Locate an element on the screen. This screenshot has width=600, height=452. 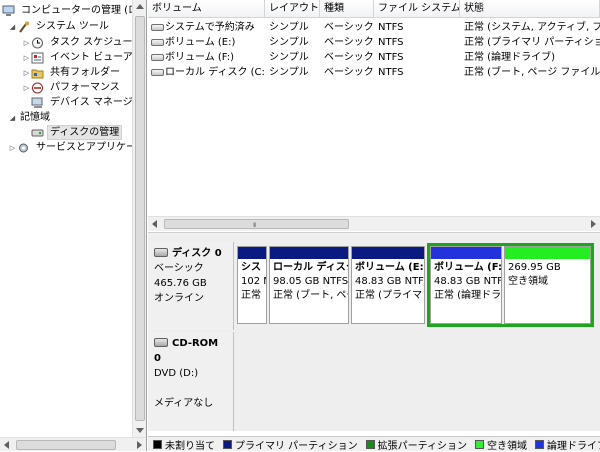
column-header-type: 種類 is located at coordinates (347, 9).